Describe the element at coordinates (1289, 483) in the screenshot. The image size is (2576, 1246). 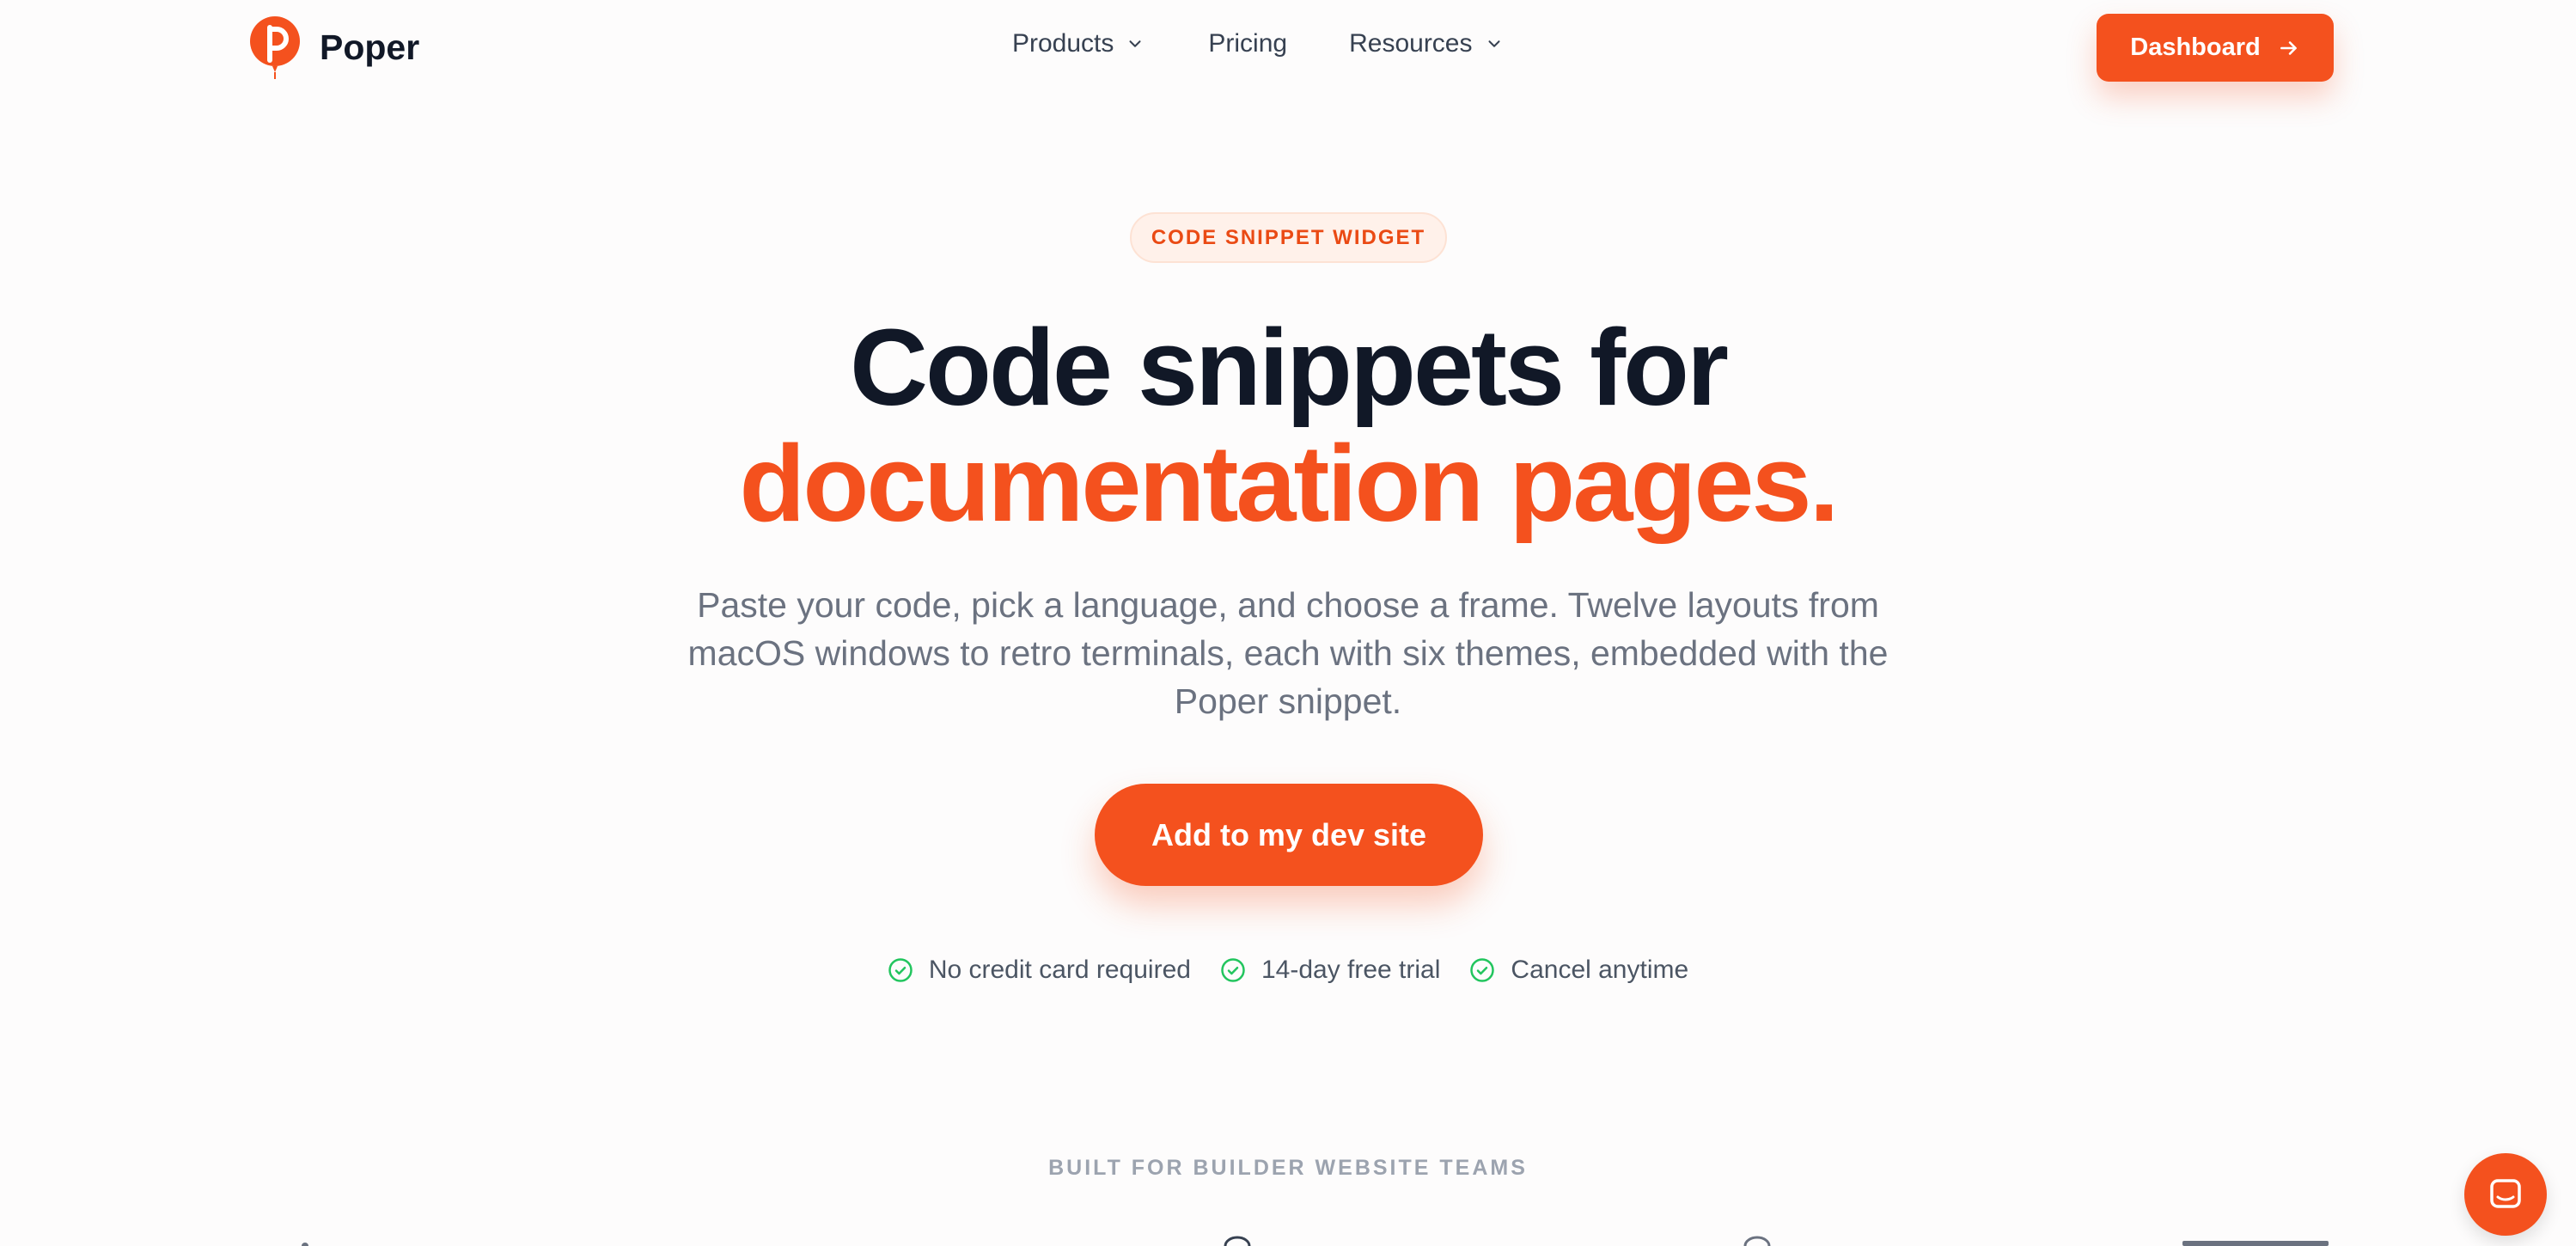
I see `hero-title-line2: documentation pages.` at that location.